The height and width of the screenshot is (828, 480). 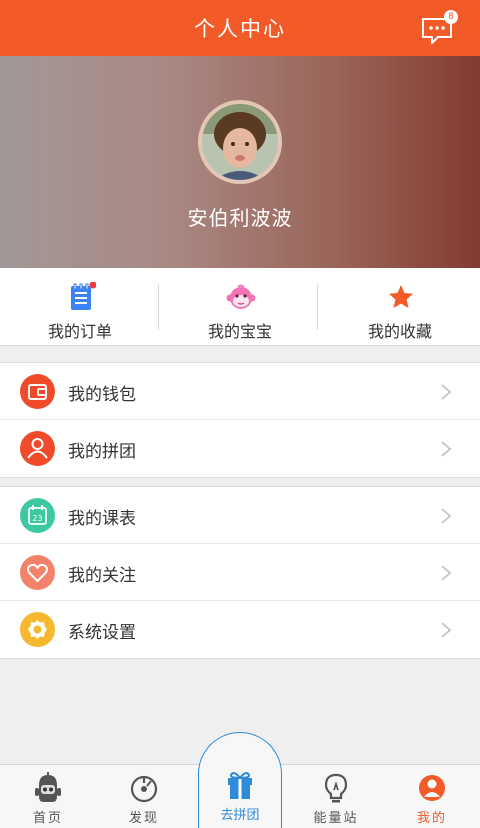 What do you see at coordinates (102, 395) in the screenshot?
I see `menu-item-label: 我的钱包` at bounding box center [102, 395].